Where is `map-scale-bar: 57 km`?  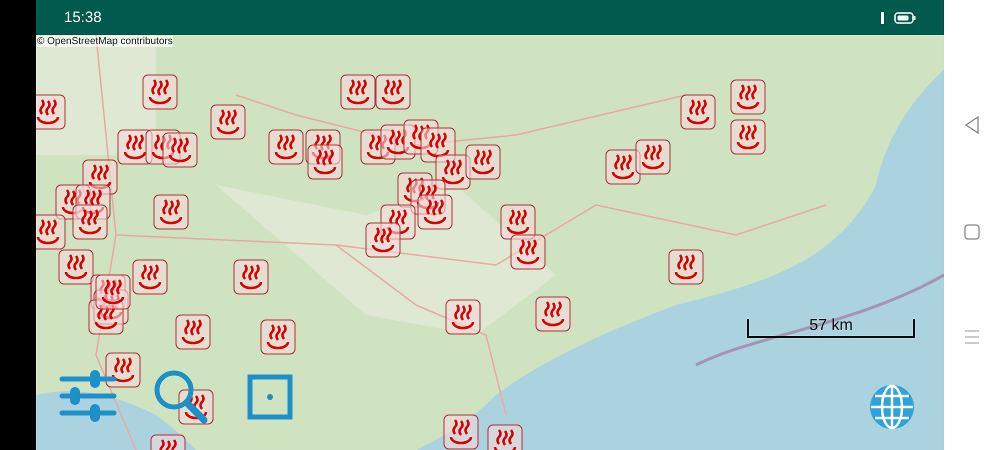
map-scale-bar: 57 km is located at coordinates (831, 328).